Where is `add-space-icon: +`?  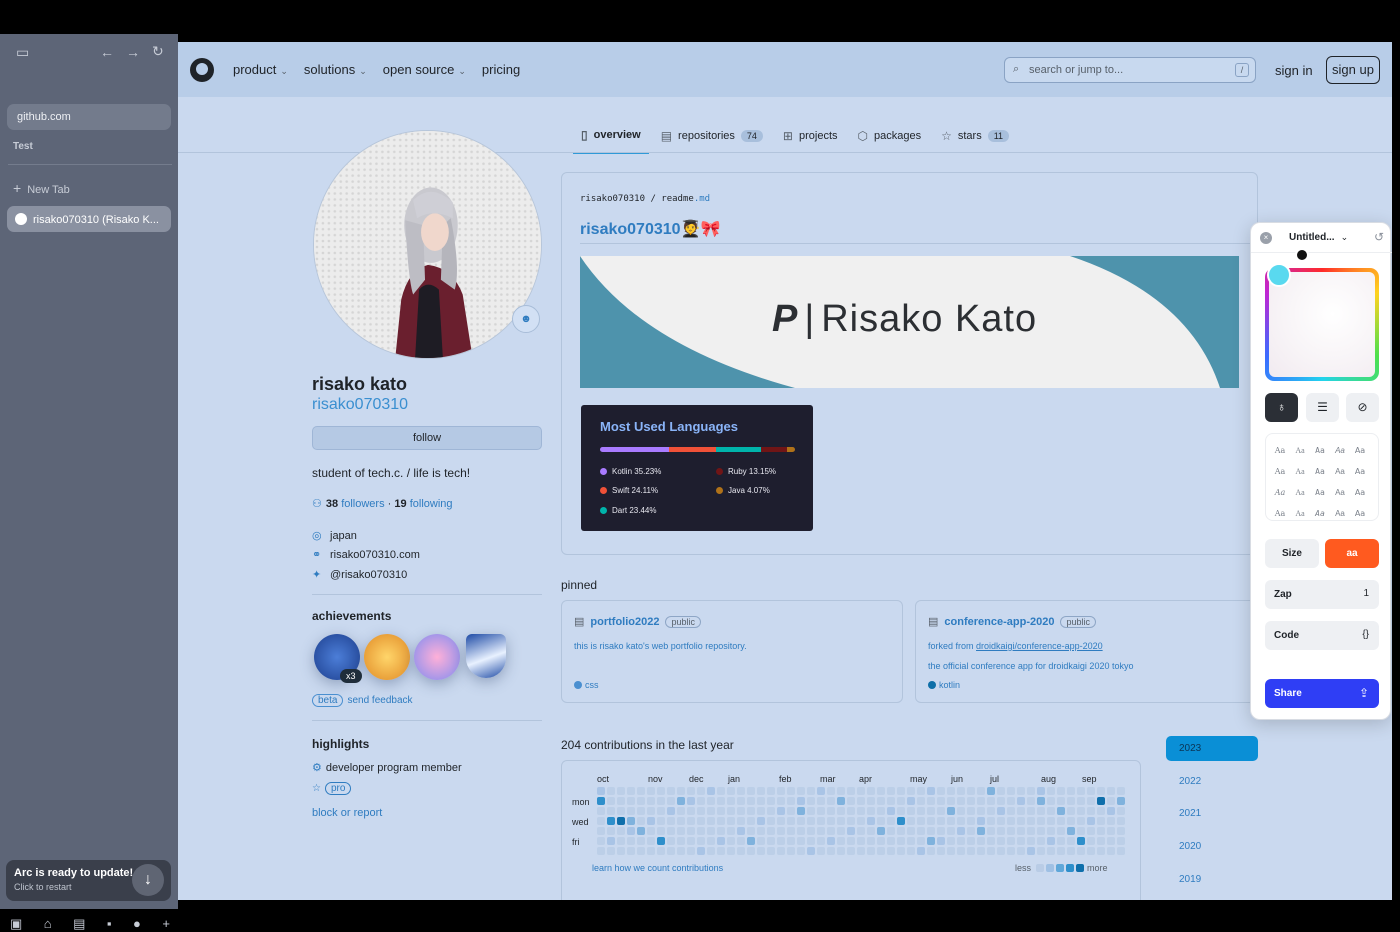 add-space-icon: + is located at coordinates (166, 924).